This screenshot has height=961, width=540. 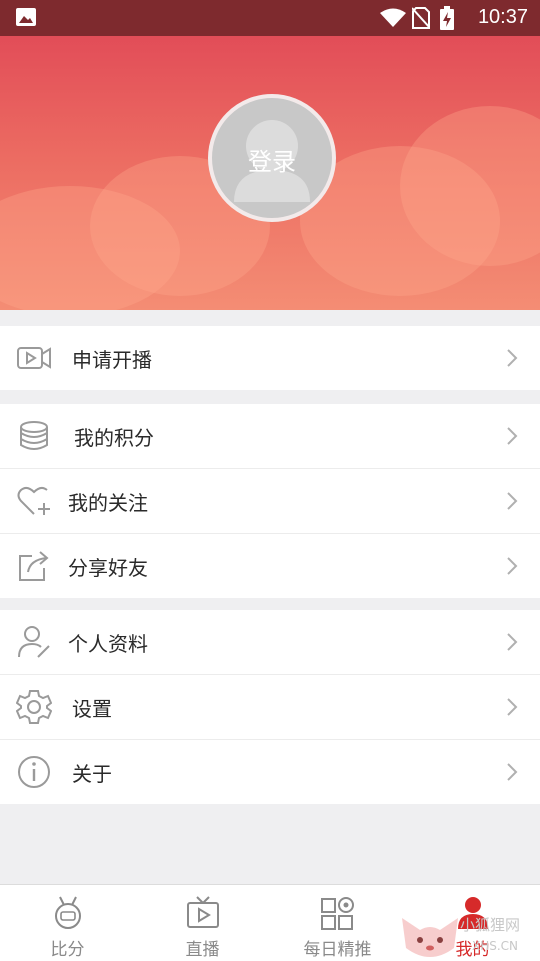 I want to click on avatar-login-button: 登录, so click(x=272, y=158).